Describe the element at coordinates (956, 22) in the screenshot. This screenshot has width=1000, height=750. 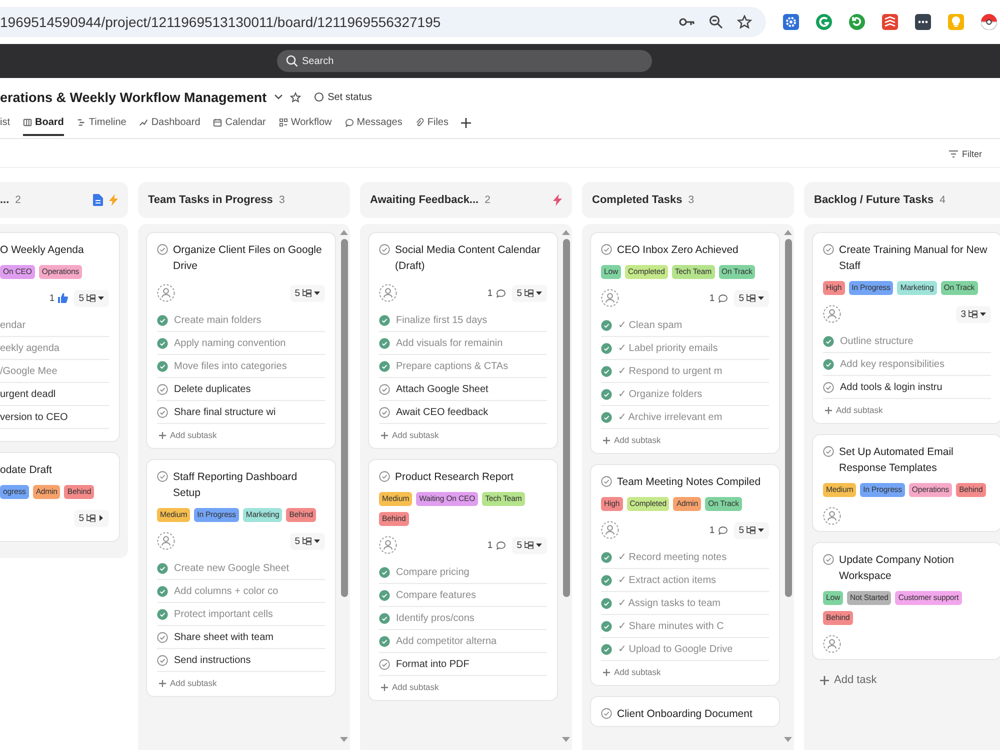
I see `bulb-icon` at that location.